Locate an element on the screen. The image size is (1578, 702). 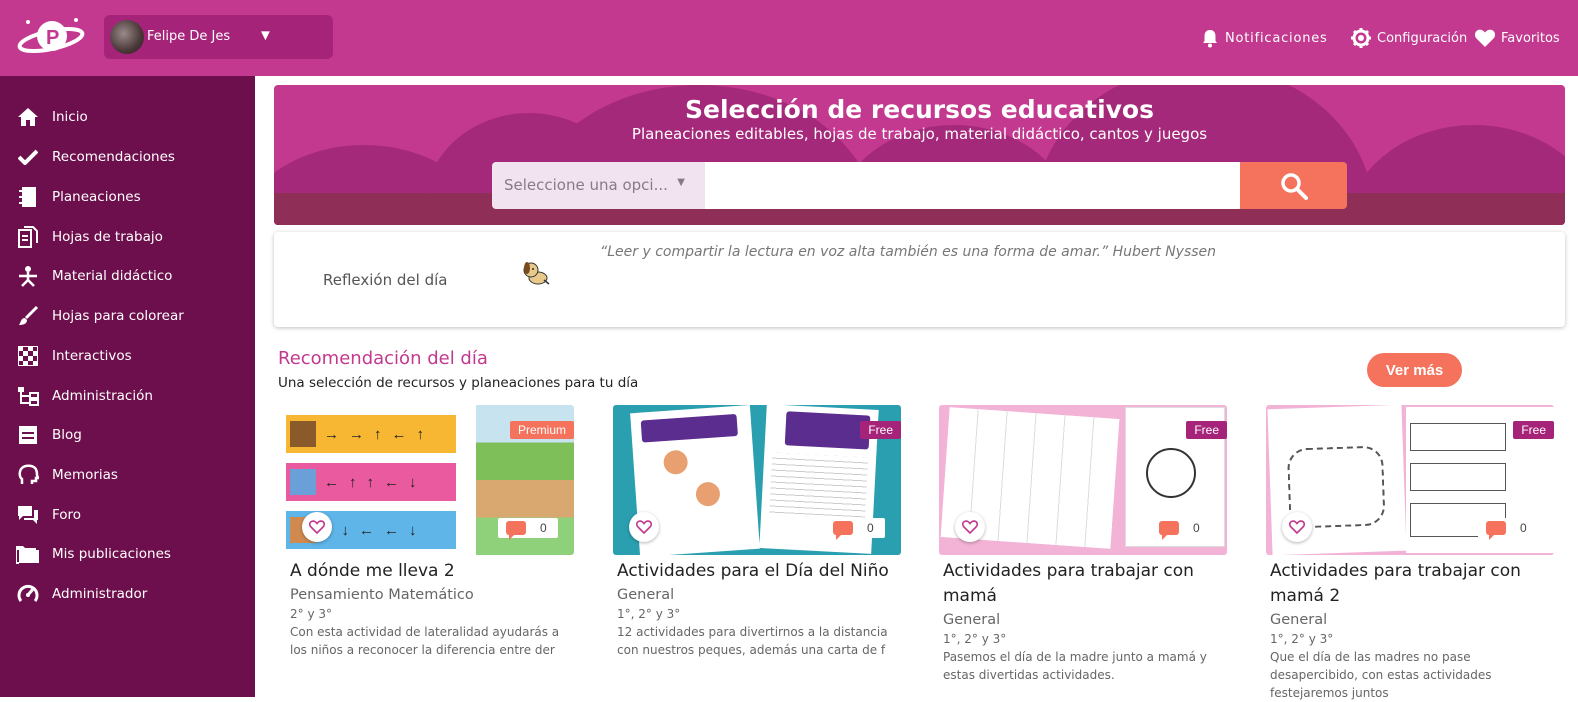
search-input is located at coordinates (972, 185).